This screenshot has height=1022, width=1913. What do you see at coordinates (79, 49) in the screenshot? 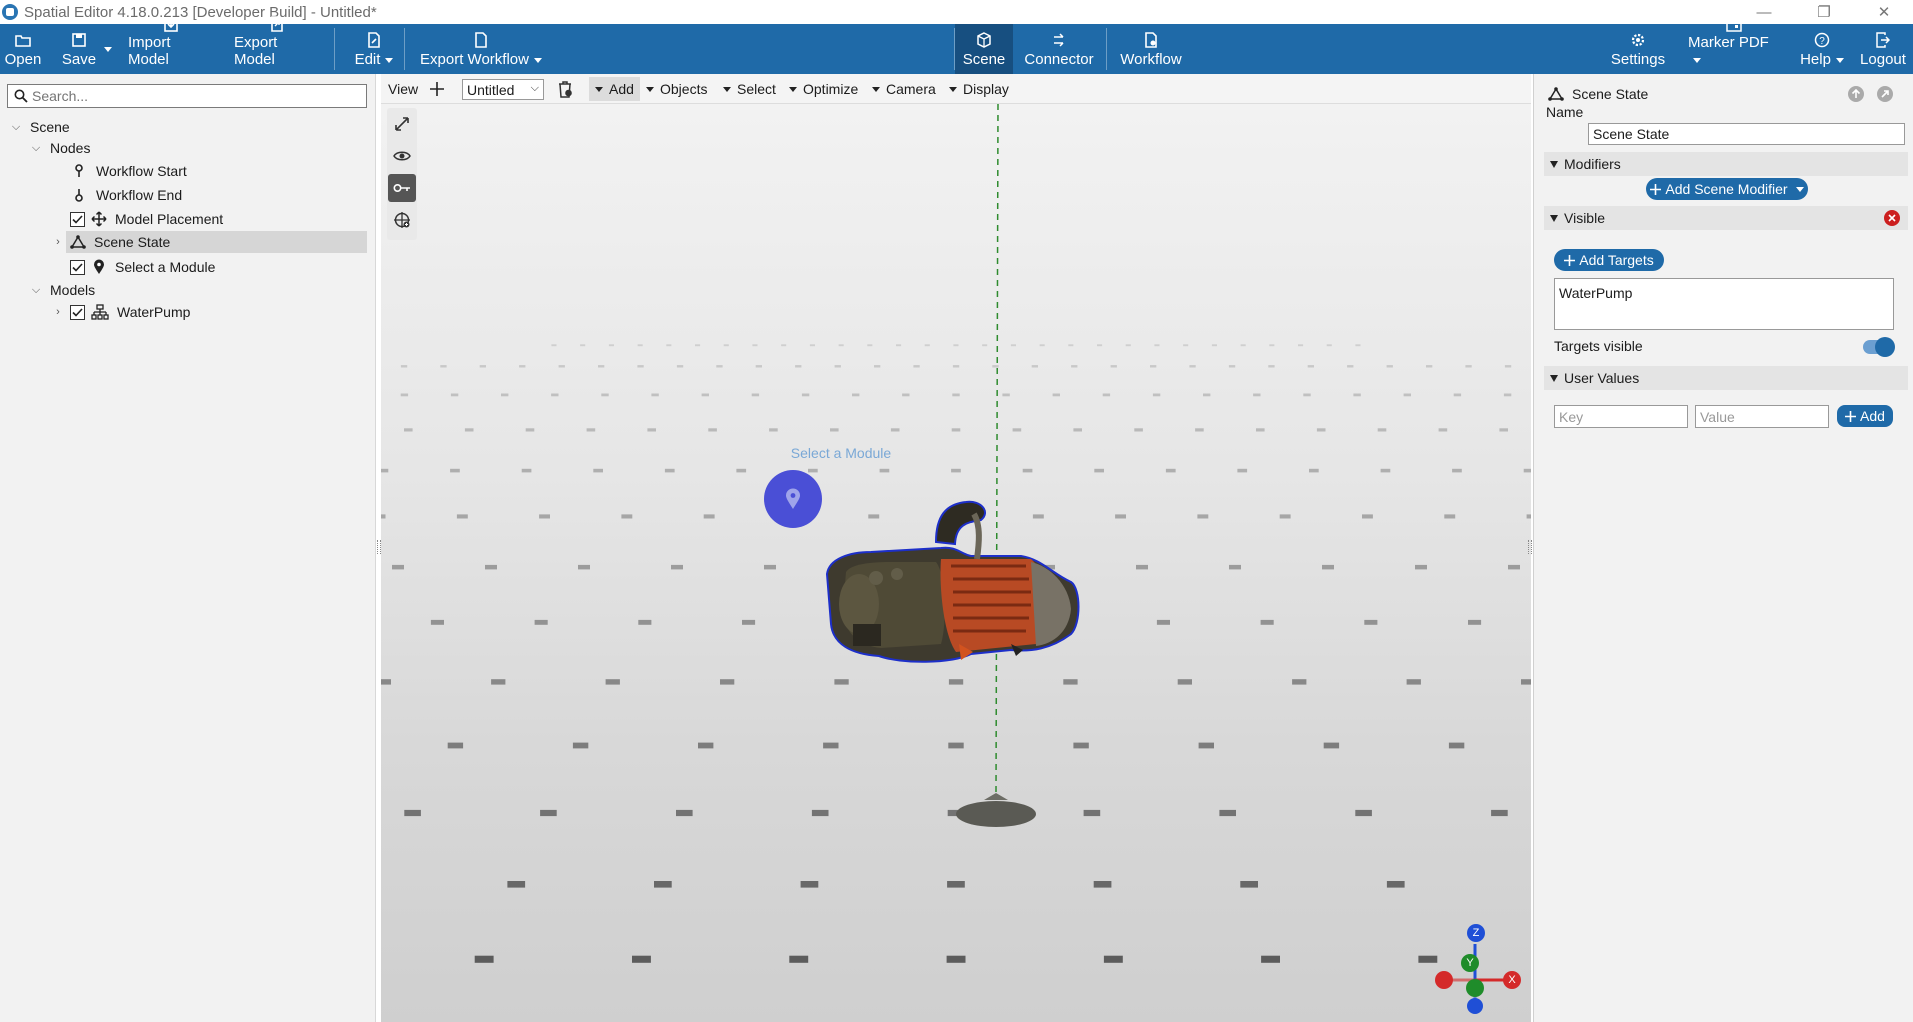
I see `save-button: Save` at bounding box center [79, 49].